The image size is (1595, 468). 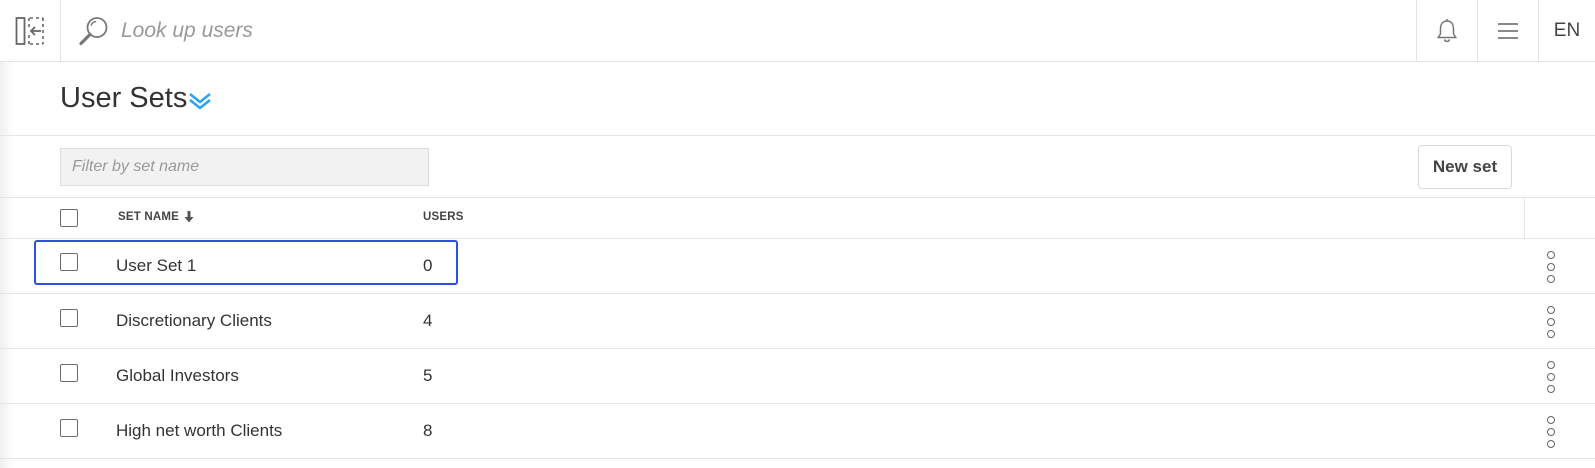 What do you see at coordinates (124, 98) in the screenshot?
I see `page-title: User Sets` at bounding box center [124, 98].